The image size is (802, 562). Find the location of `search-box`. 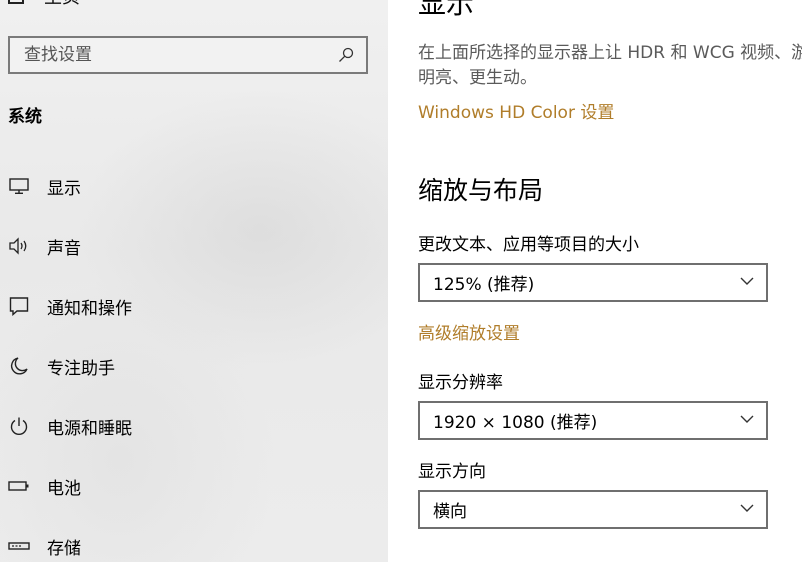

search-box is located at coordinates (188, 55).